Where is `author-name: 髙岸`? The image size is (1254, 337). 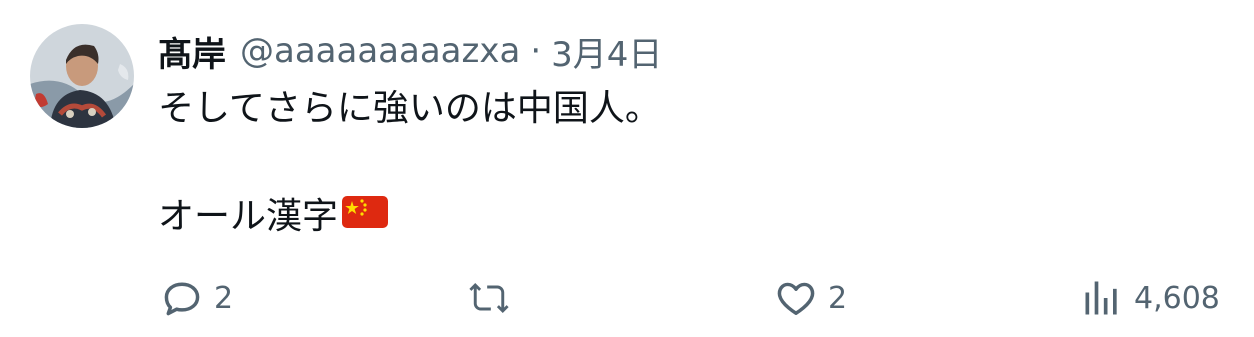 author-name: 髙岸 is located at coordinates (192, 51).